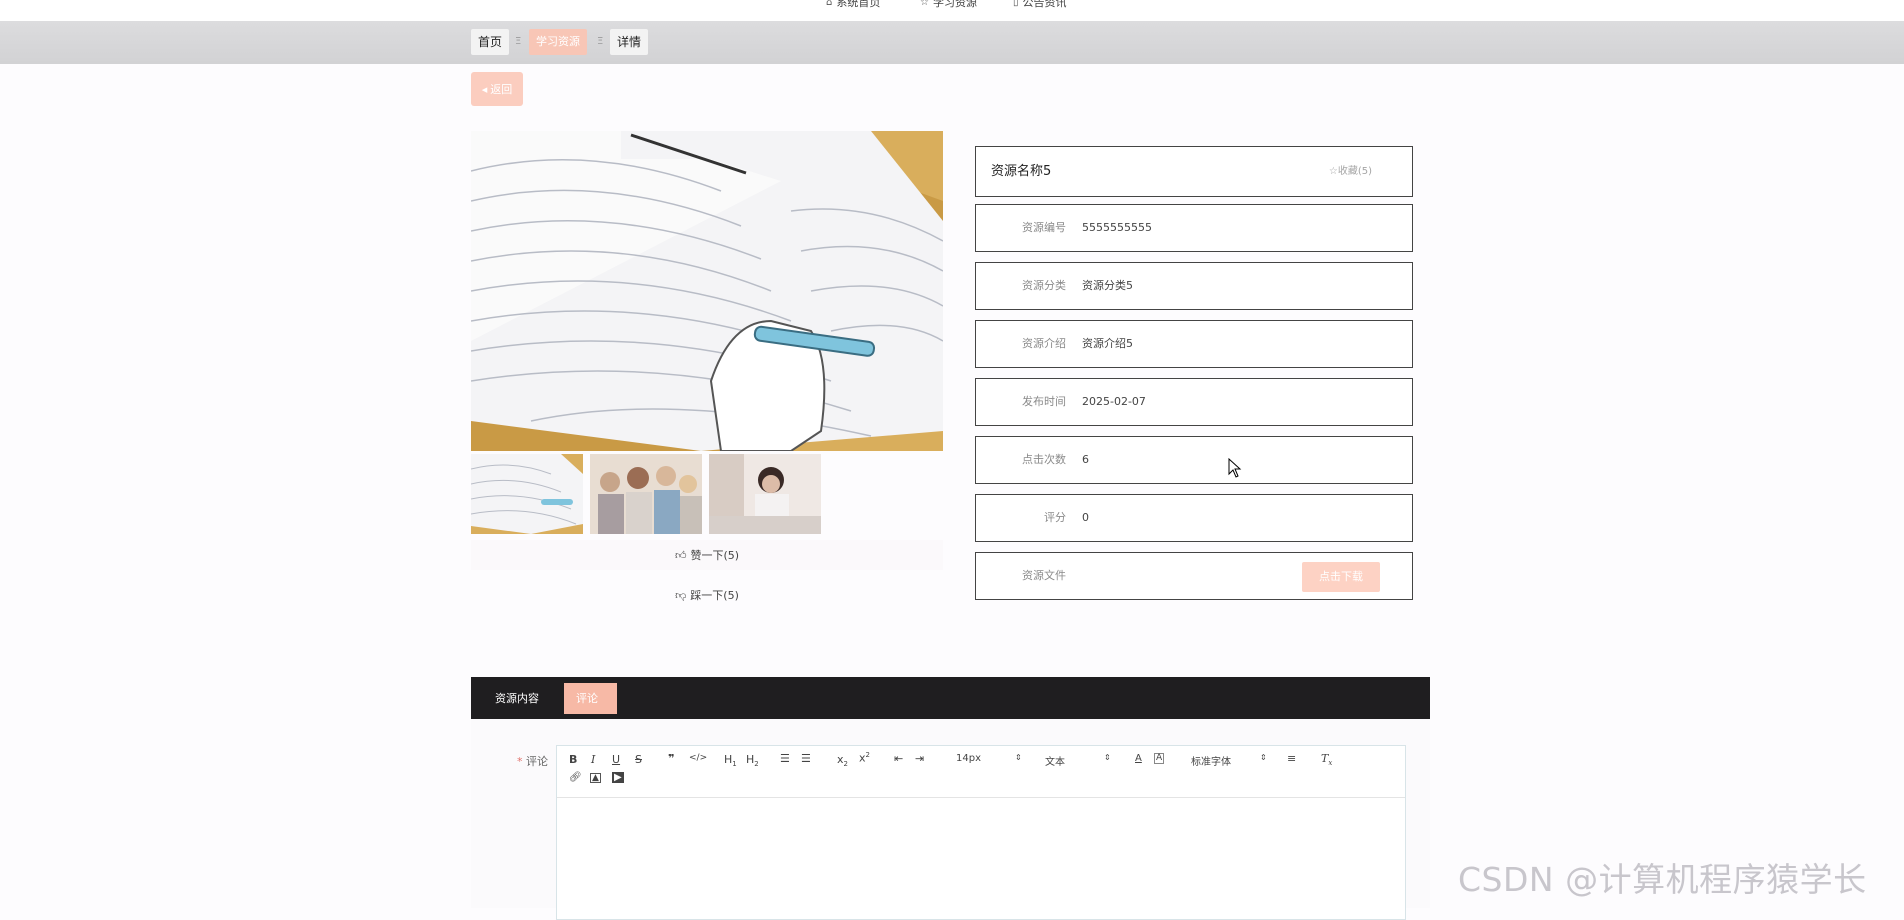 This screenshot has width=1904, height=920. Describe the element at coordinates (1341, 577) in the screenshot. I see `download-button: 点击下载` at that location.